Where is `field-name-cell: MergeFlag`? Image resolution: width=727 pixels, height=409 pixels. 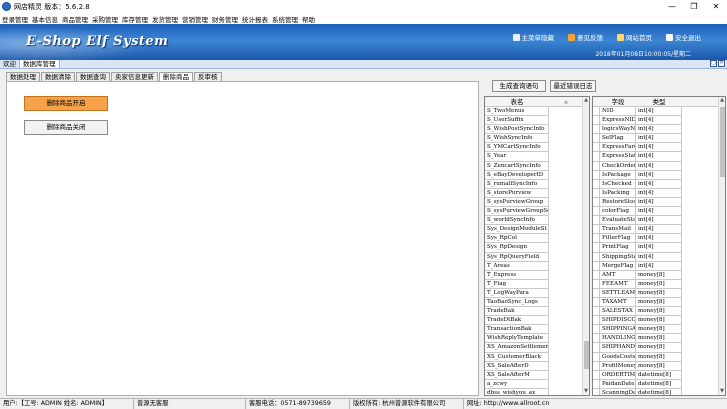
field-name-cell: MergeFlag is located at coordinates (618, 266).